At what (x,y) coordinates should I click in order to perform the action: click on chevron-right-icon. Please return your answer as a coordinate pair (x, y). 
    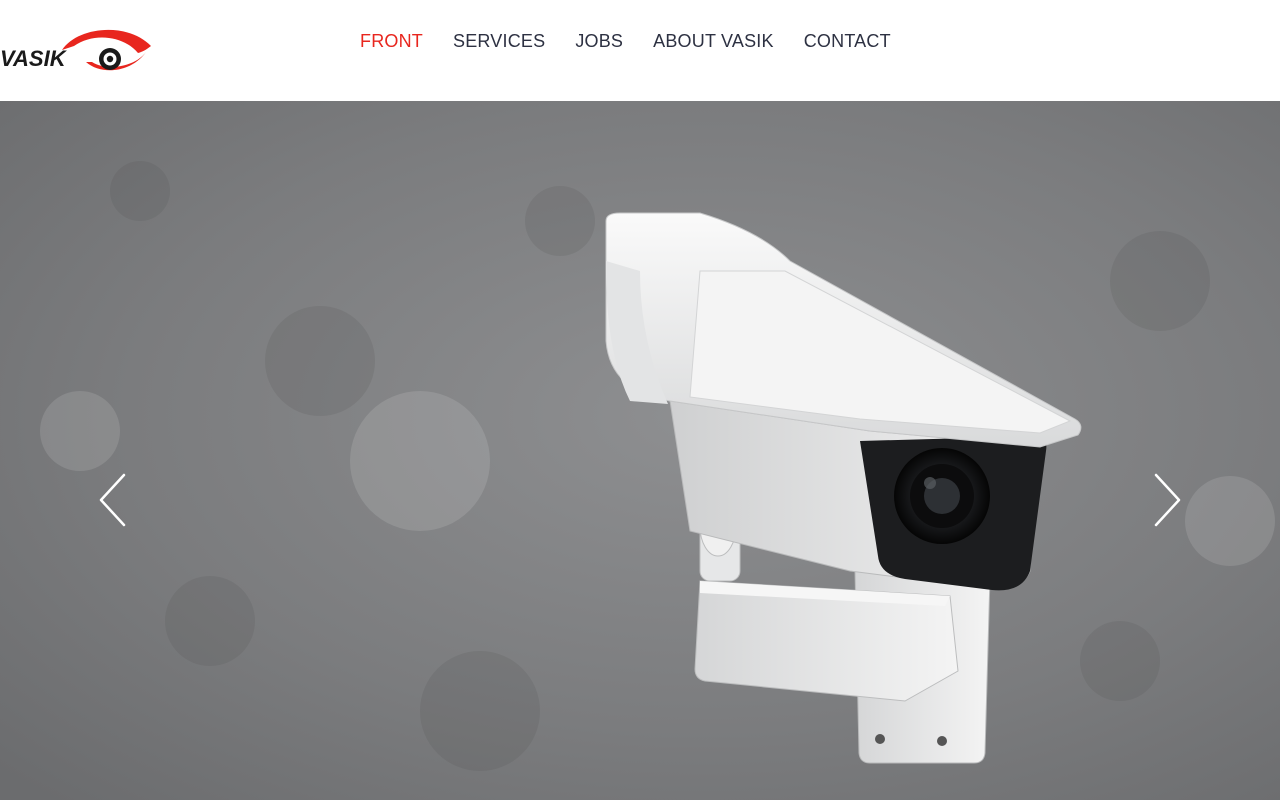
    Looking at the image, I should click on (1167, 500).